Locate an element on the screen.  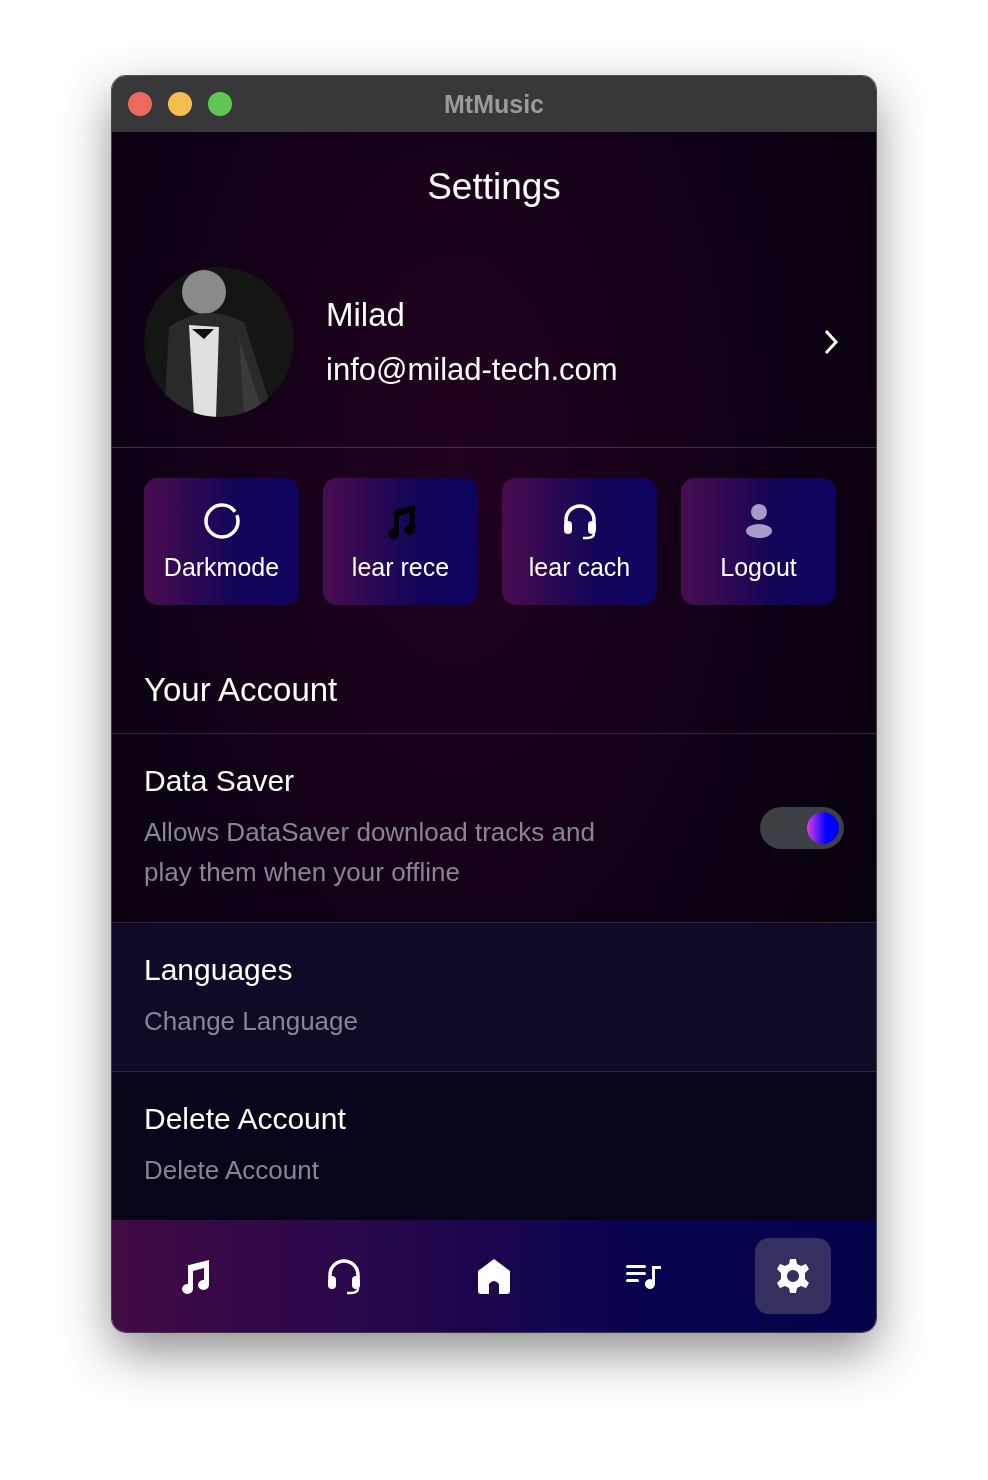
setting-title: Languages is located at coordinates (218, 970).